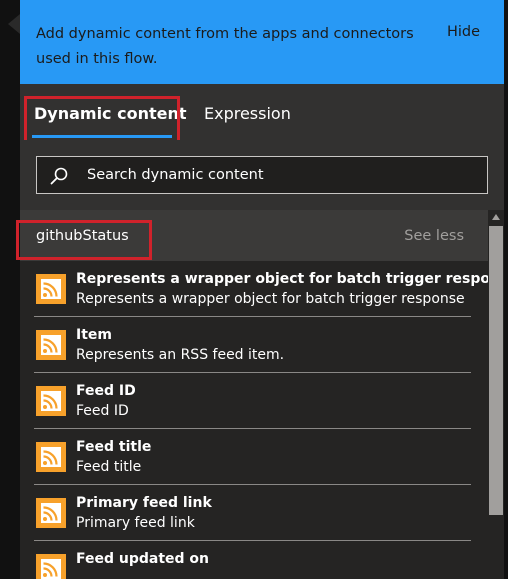  Describe the element at coordinates (254, 560) in the screenshot. I see `list-item: Feed updated on` at that location.